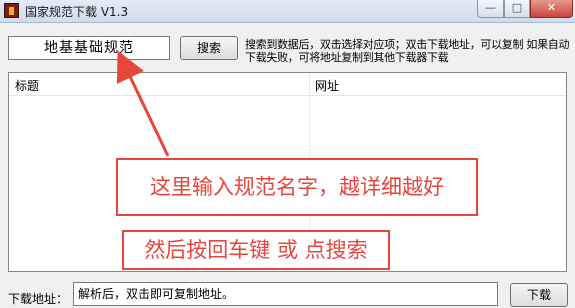 The width and height of the screenshot is (575, 308). Describe the element at coordinates (27, 85) in the screenshot. I see `column-header-title: 标题` at that location.